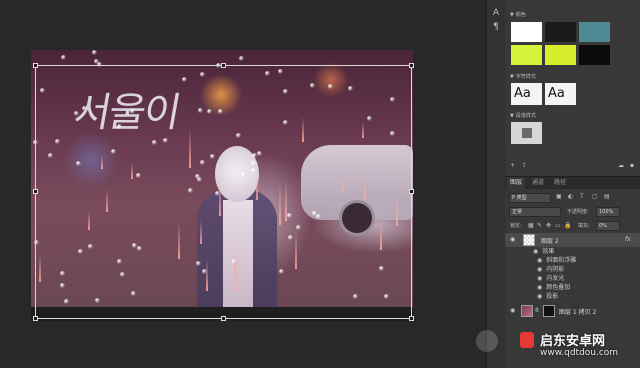  Describe the element at coordinates (524, 165) in the screenshot. I see `load-style-icon: ⇪` at that location.